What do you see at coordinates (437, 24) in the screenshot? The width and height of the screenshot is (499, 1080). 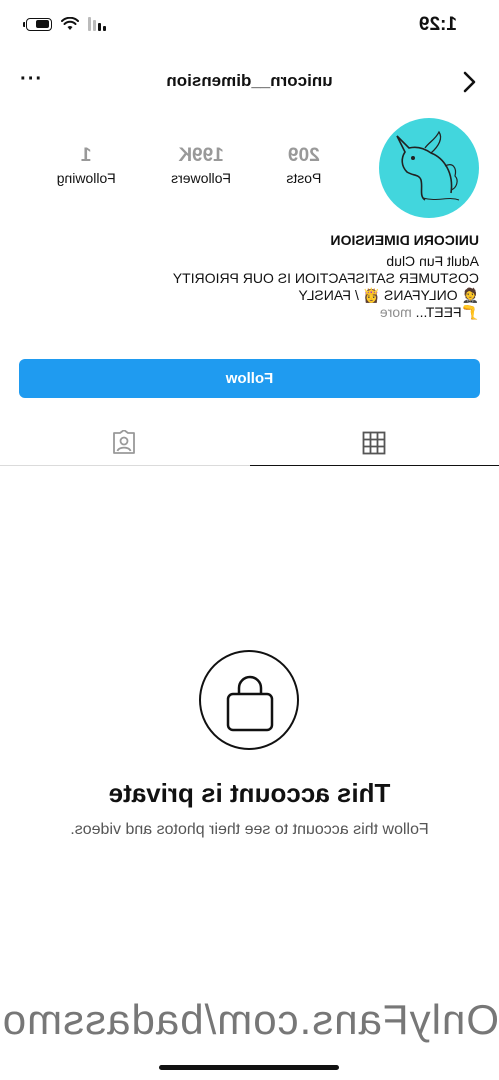 I see `status-time: 1:29` at bounding box center [437, 24].